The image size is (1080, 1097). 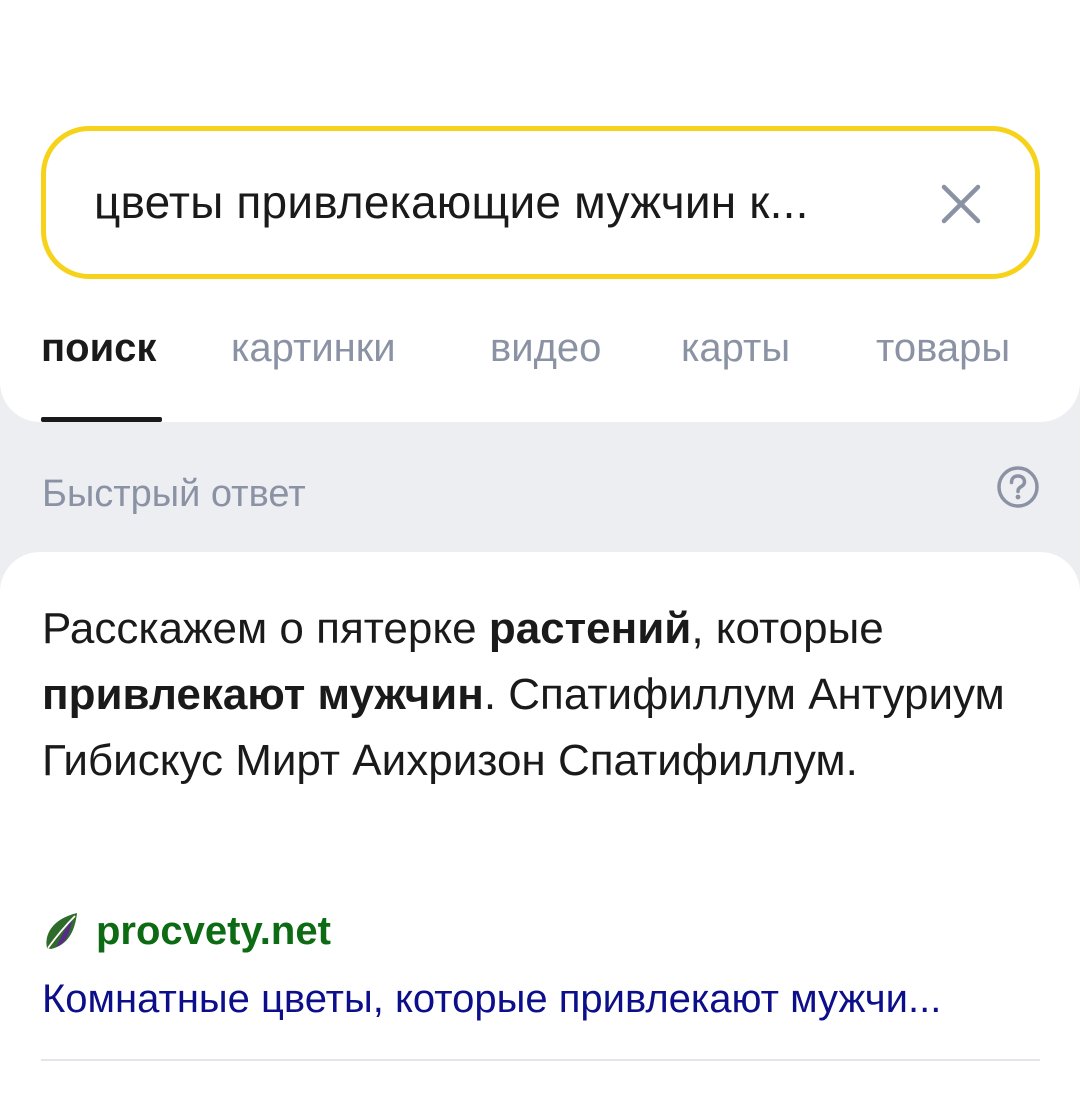 I want to click on active-tab-indicator, so click(x=101, y=419).